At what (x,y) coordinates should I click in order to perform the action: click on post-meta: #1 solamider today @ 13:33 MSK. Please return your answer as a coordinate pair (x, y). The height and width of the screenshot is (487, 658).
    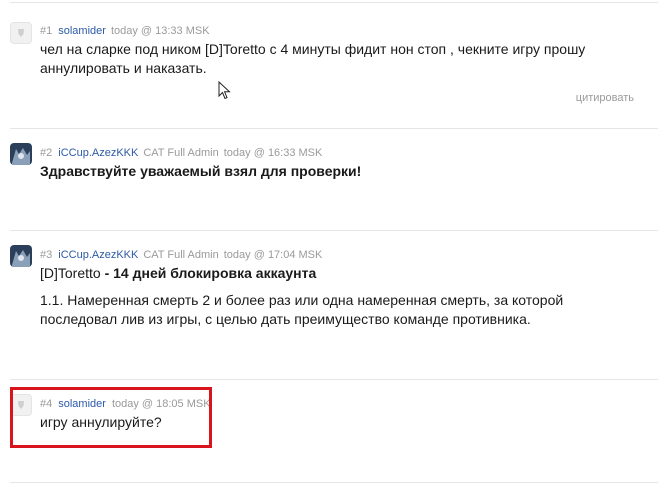
    Looking at the image, I should click on (125, 31).